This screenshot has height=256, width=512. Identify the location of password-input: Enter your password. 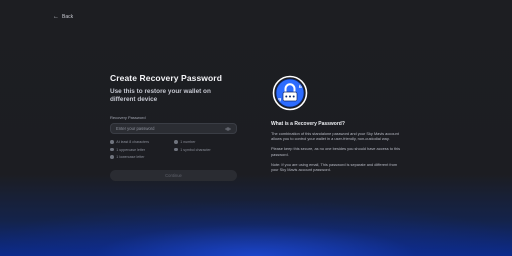
(173, 128).